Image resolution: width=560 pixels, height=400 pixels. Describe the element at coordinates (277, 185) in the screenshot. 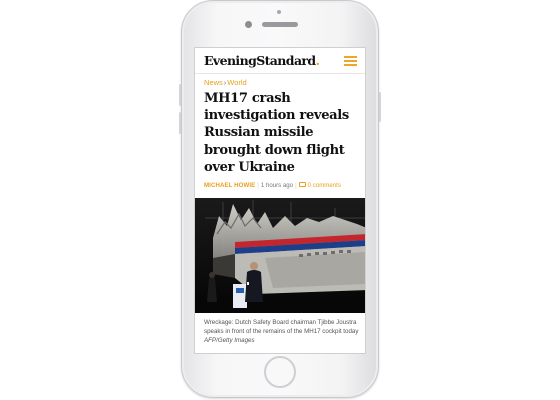

I see `publish-time: 1 hours ago` at that location.